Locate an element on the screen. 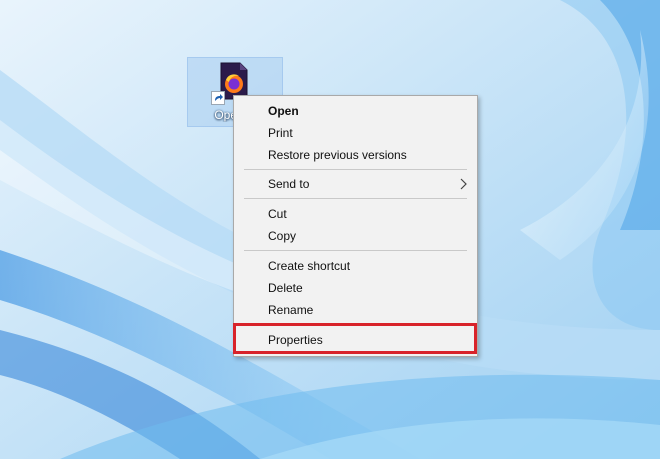  shortcut-arrow-icon is located at coordinates (218, 98).